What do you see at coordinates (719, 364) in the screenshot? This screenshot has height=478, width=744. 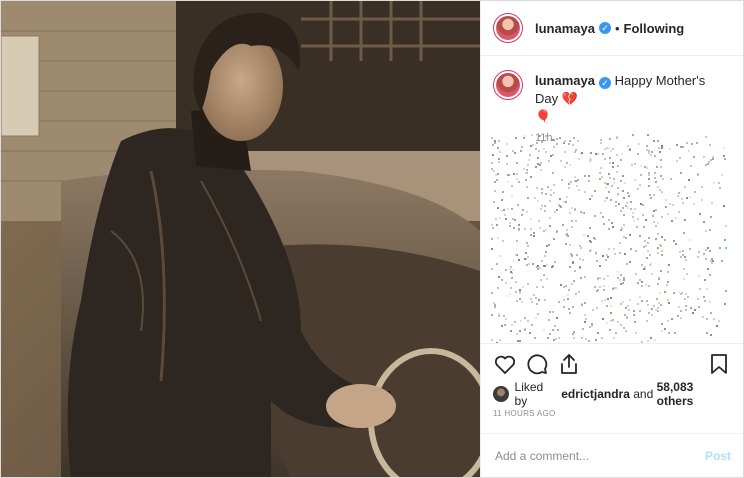 I see `bookmark-icon` at bounding box center [719, 364].